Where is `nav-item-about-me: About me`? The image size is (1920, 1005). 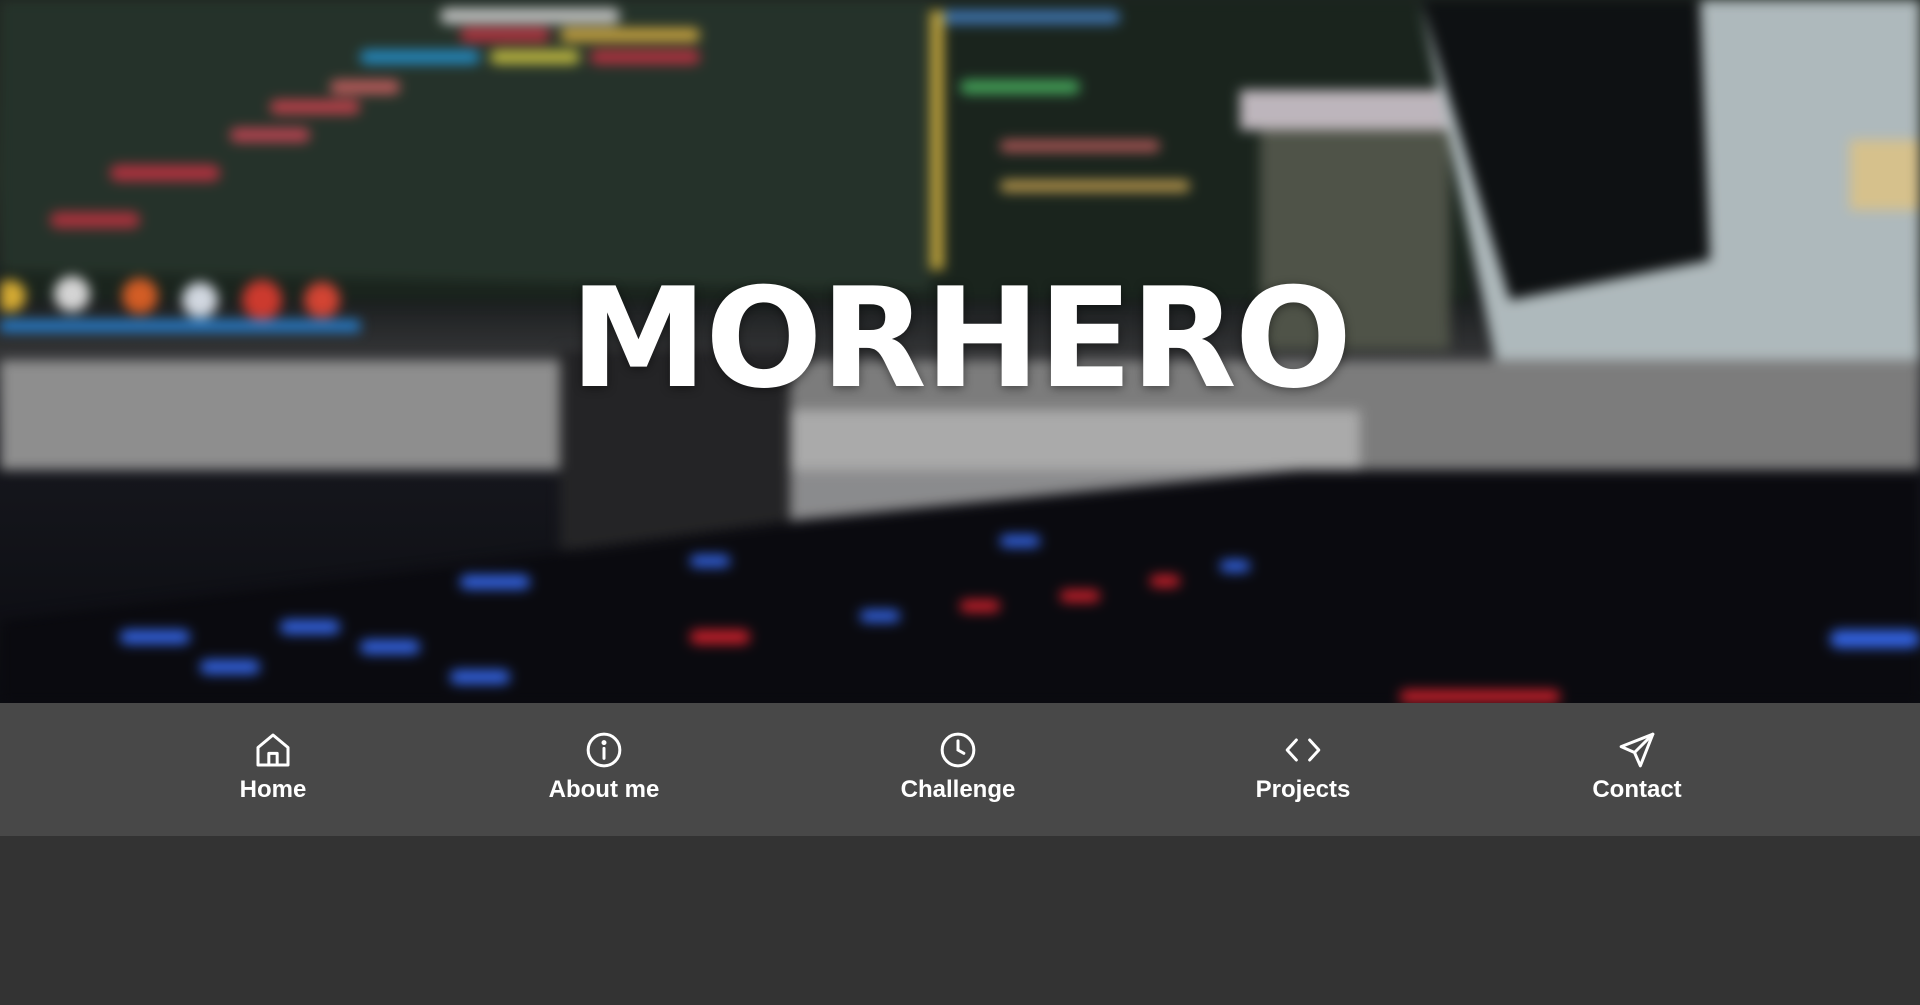
nav-item-about-me: About me is located at coordinates (604, 769).